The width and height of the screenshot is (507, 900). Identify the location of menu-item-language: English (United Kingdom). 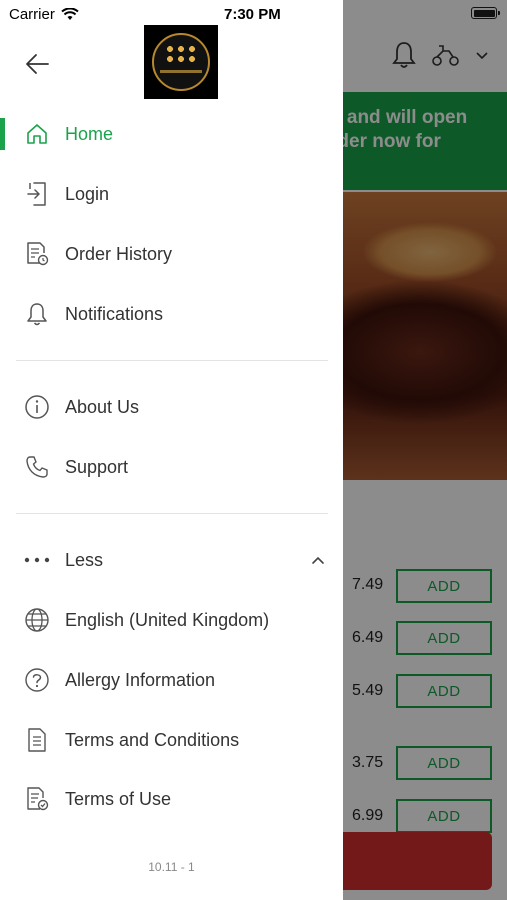
(171, 620).